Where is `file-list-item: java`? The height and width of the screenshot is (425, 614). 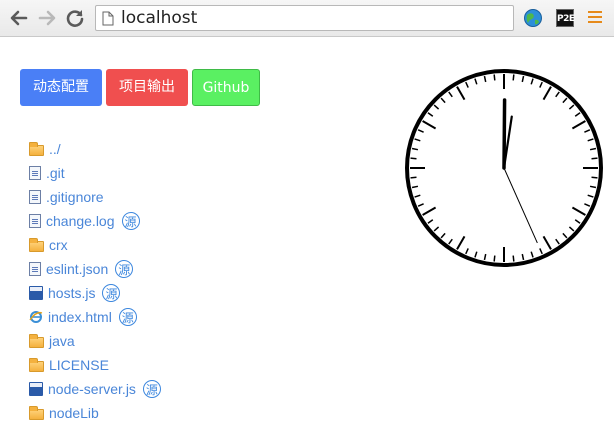 file-list-item: java is located at coordinates (95, 341).